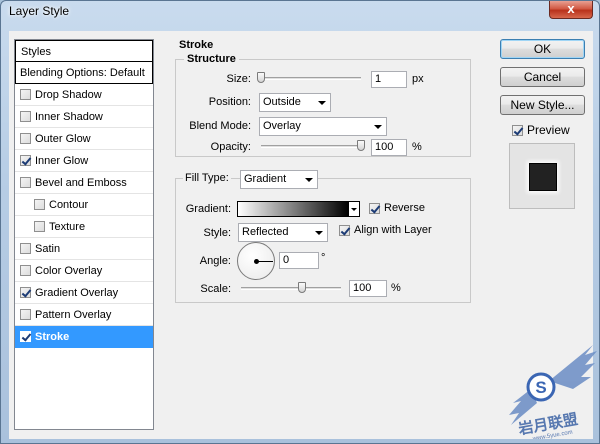 Image resolution: width=600 pixels, height=444 pixels. I want to click on fill-type-dropdown: Gradient, so click(279, 179).